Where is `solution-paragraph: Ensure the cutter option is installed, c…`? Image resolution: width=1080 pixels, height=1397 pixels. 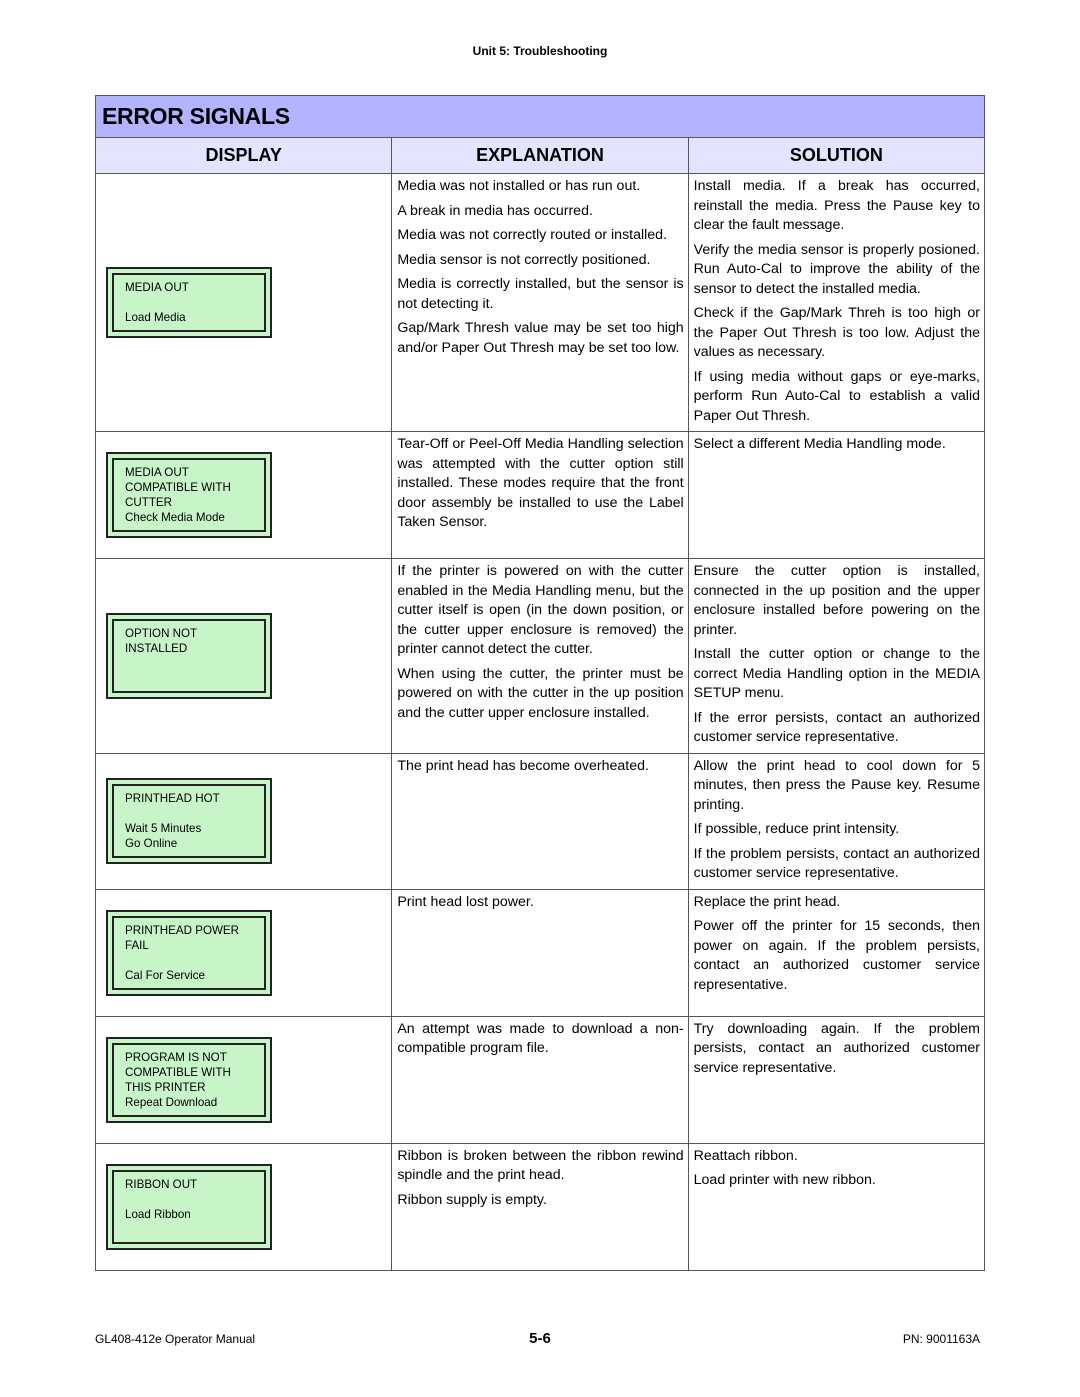
solution-paragraph: Ensure the cutter option is installed, c… is located at coordinates (836, 600).